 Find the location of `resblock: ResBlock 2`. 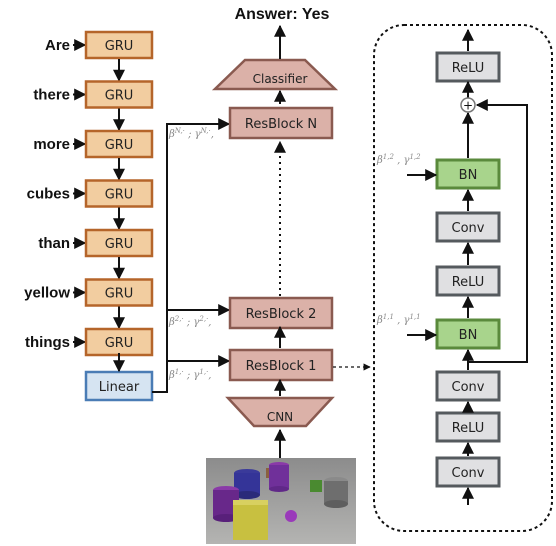

resblock: ResBlock 2 is located at coordinates (281, 313).